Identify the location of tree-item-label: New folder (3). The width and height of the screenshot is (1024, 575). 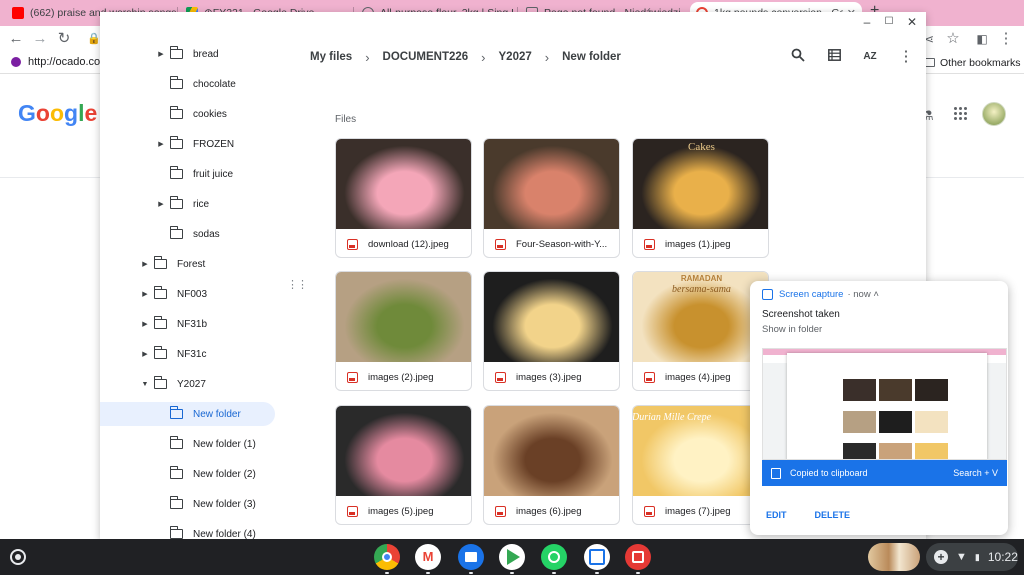
(224, 504).